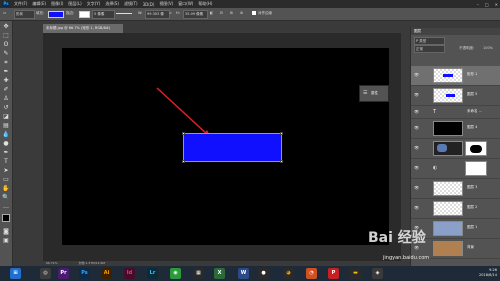  Describe the element at coordinates (124, 13) in the screenshot. I see `stroke-type-line` at that location.